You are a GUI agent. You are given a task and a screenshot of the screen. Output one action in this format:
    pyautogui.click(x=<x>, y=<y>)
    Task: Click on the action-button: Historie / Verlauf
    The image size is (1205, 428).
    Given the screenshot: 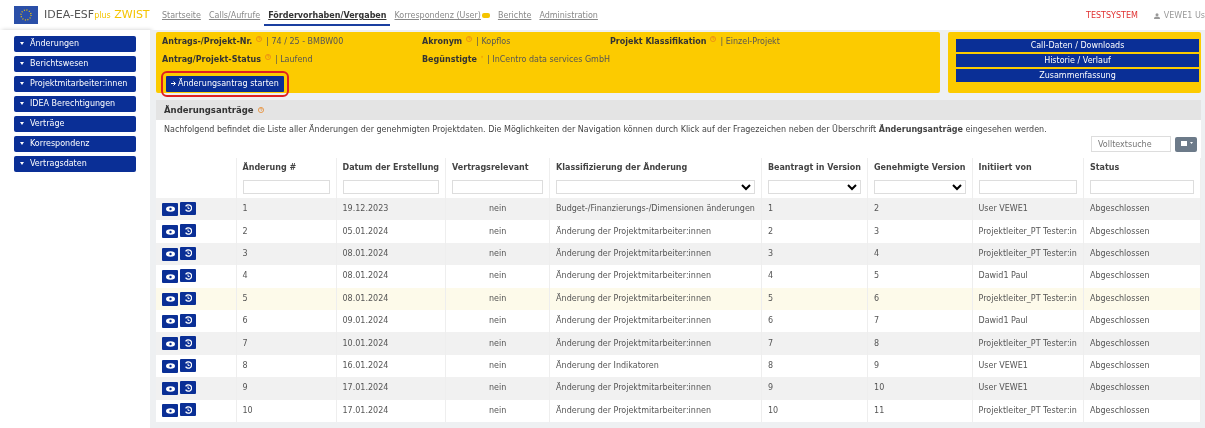 What is the action you would take?
    pyautogui.click(x=1077, y=60)
    